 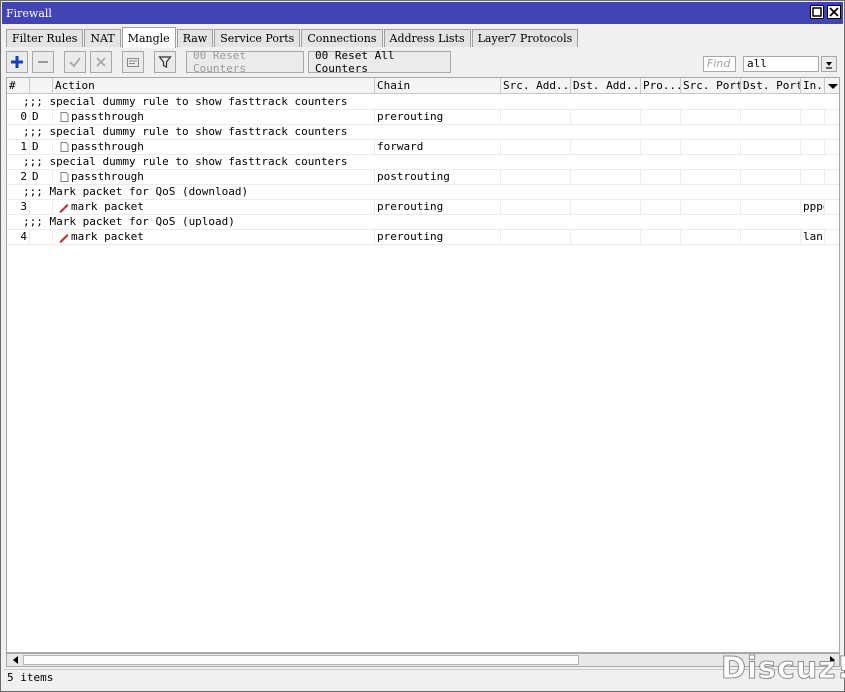 I want to click on cell-in-interface, so click(x=813, y=147).